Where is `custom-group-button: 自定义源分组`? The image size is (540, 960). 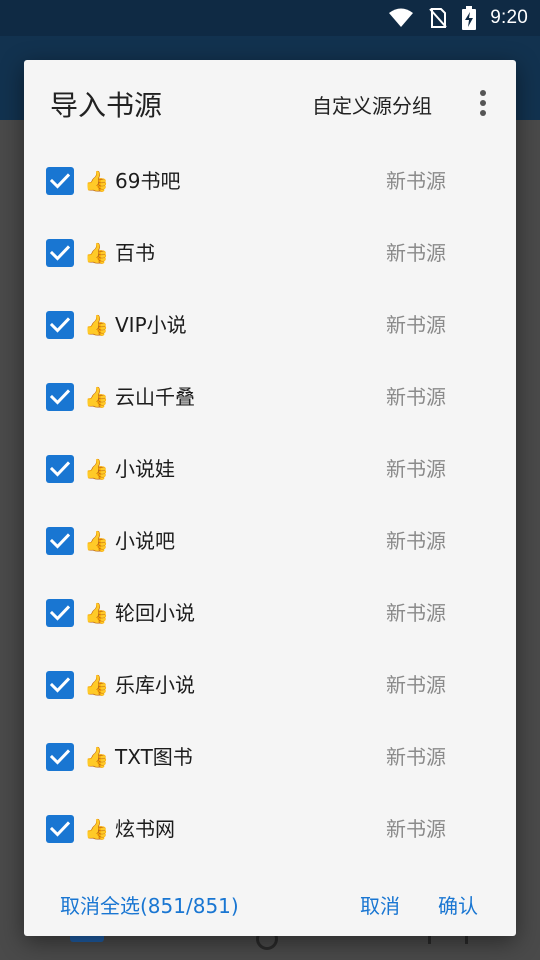 custom-group-button: 自定义源分组 is located at coordinates (372, 104).